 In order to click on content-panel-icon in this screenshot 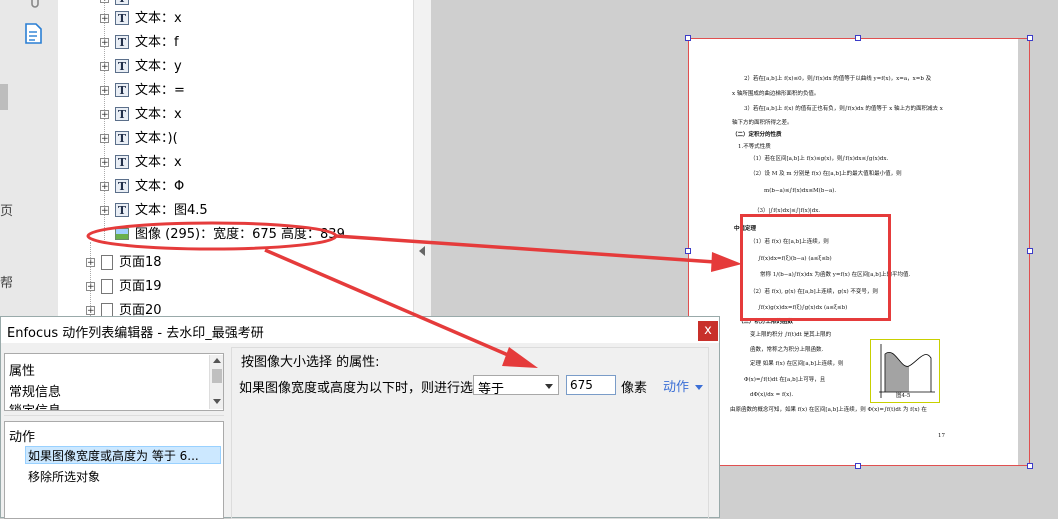, I will do `click(33, 33)`.